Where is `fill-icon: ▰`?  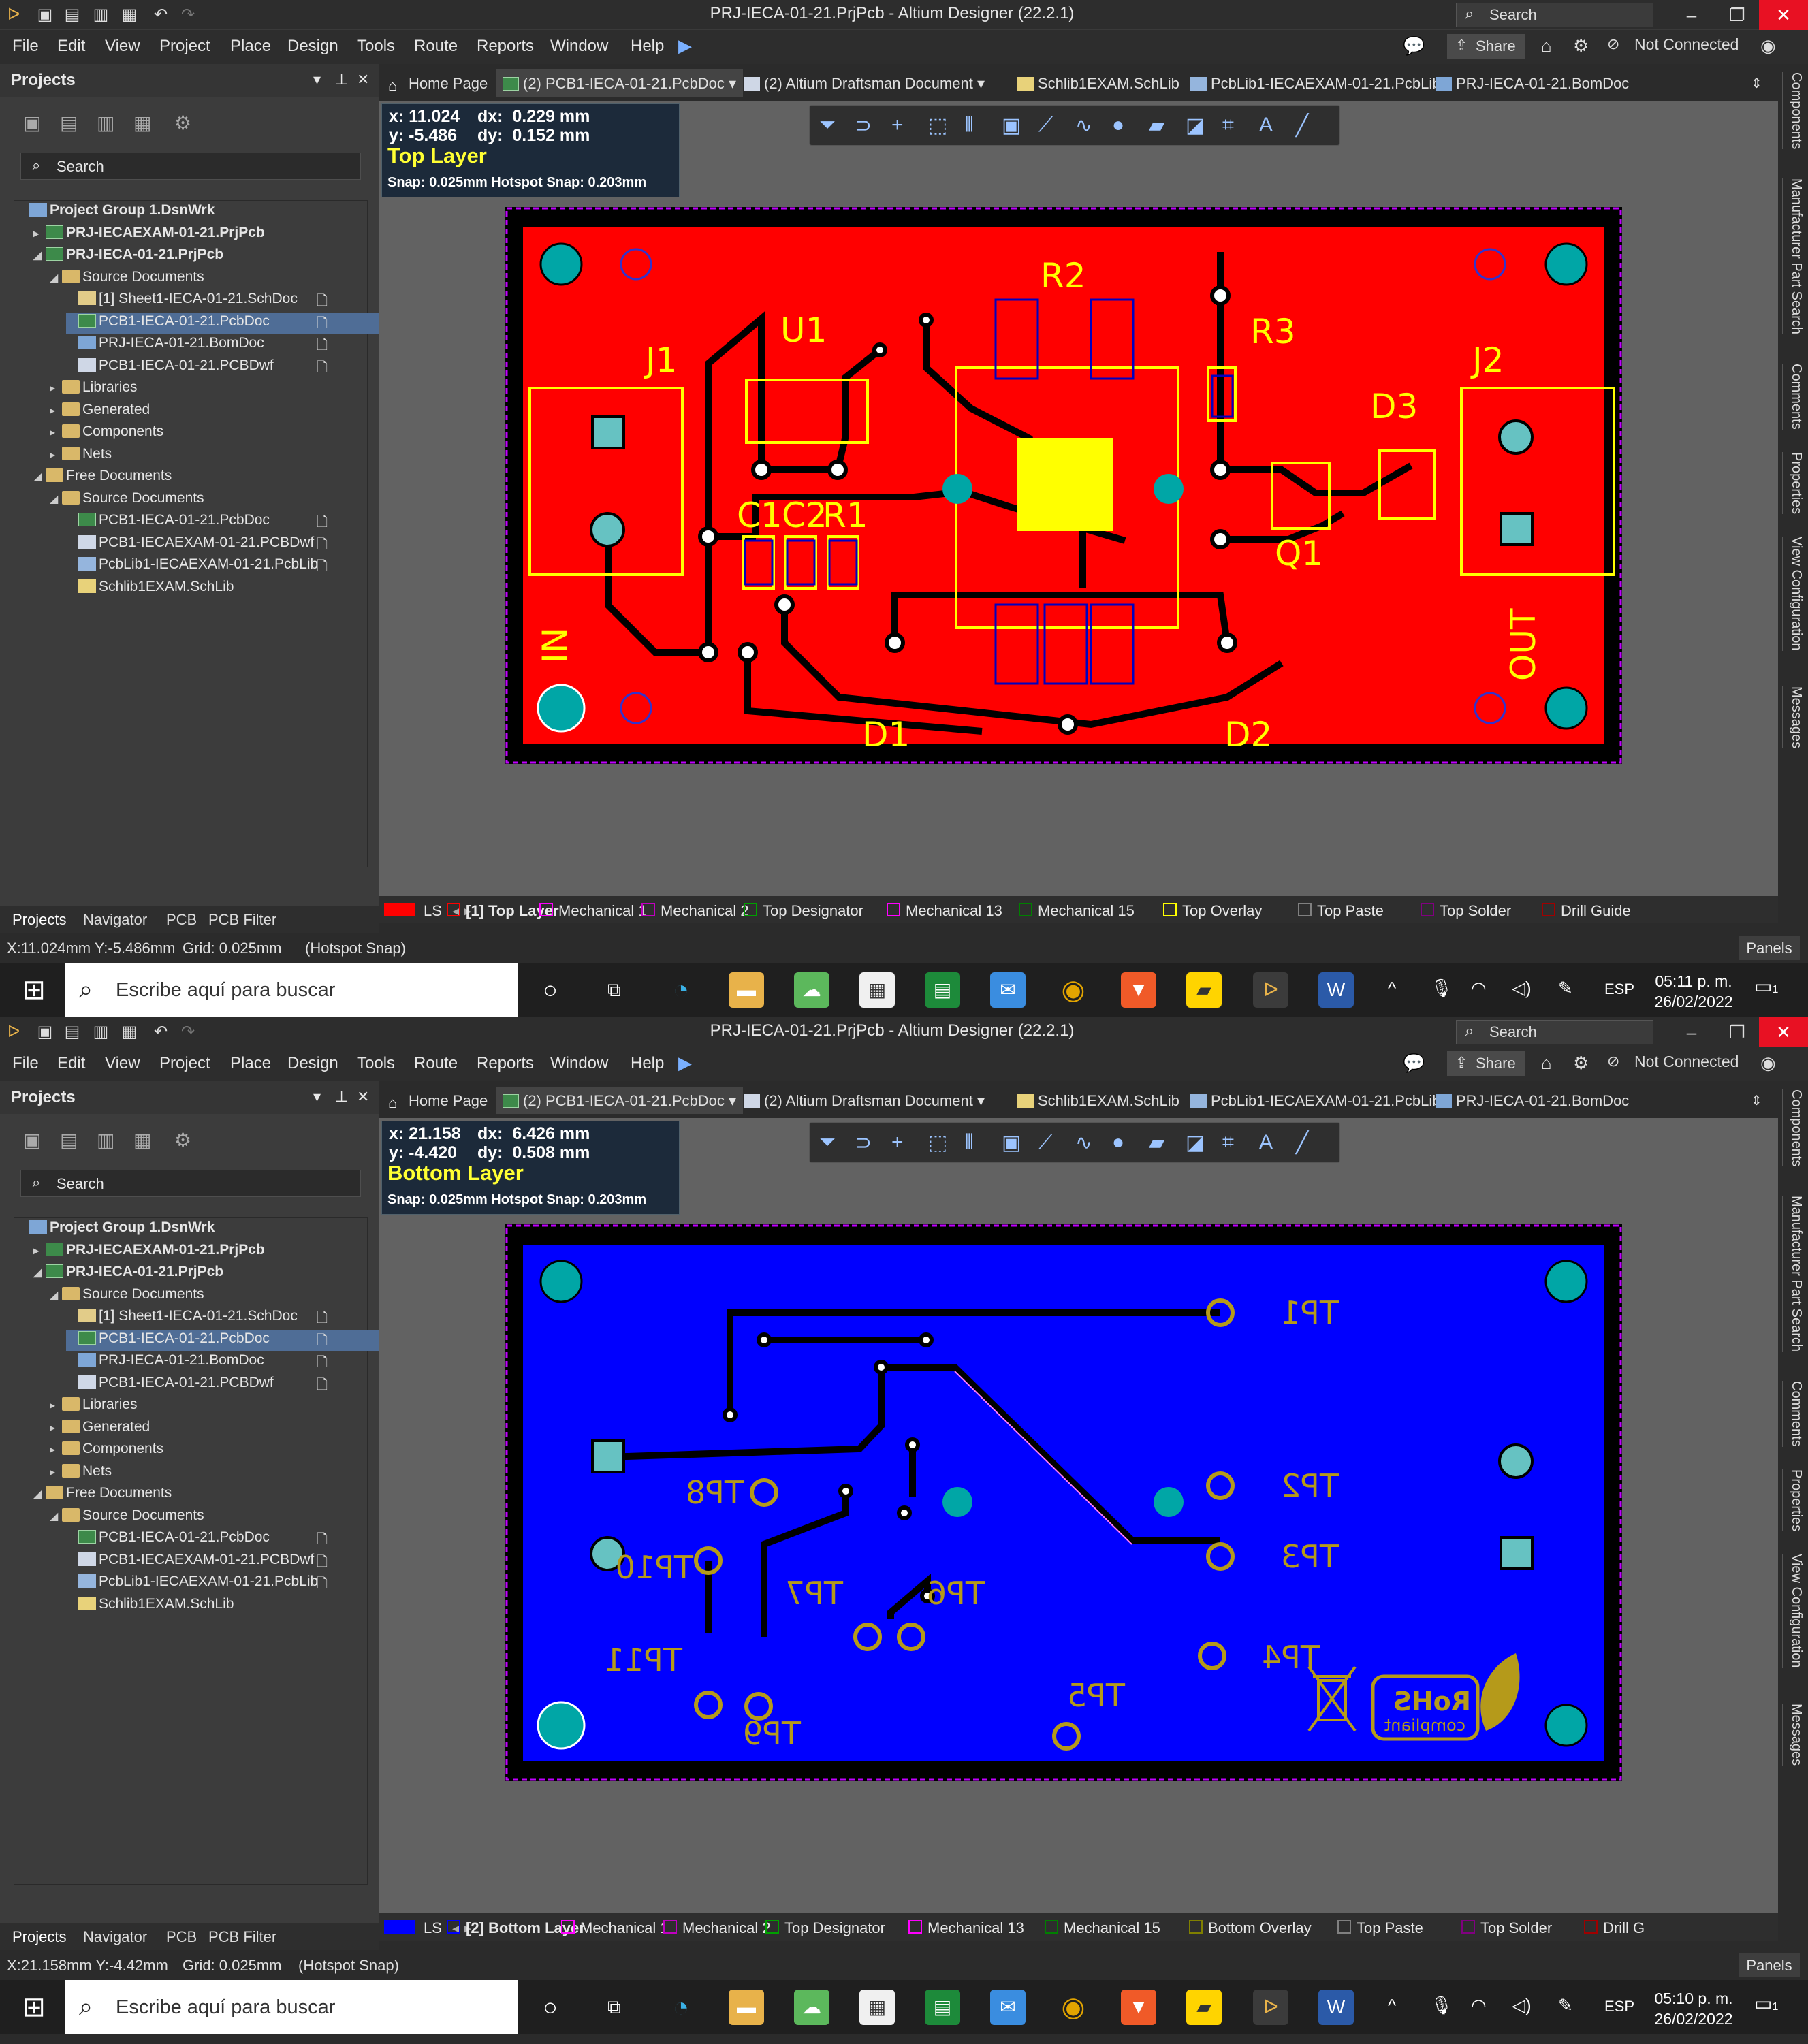 fill-icon: ▰ is located at coordinates (1156, 126).